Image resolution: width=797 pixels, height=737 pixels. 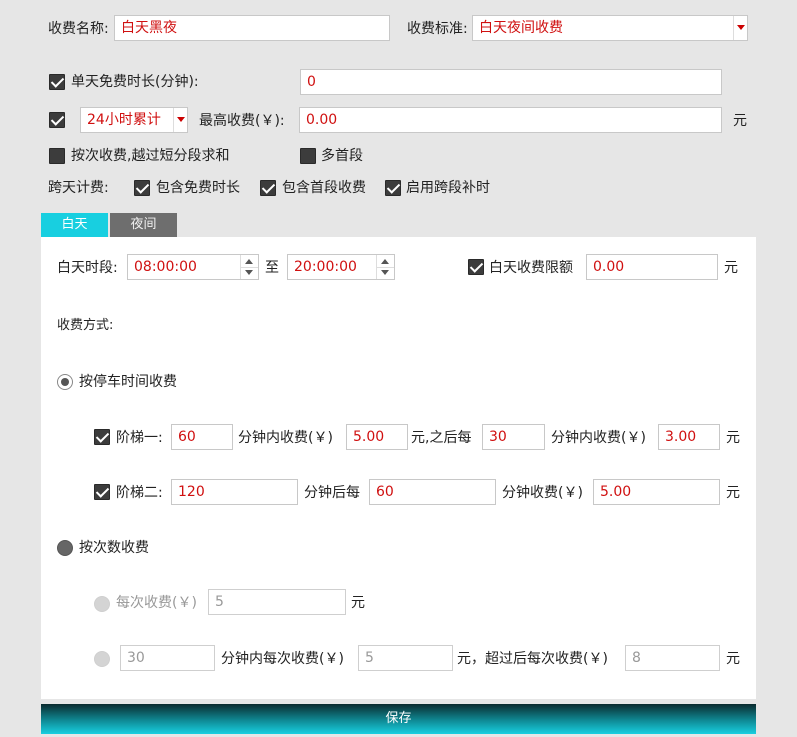 I want to click on tier2-every-input: 60, so click(x=432, y=492).